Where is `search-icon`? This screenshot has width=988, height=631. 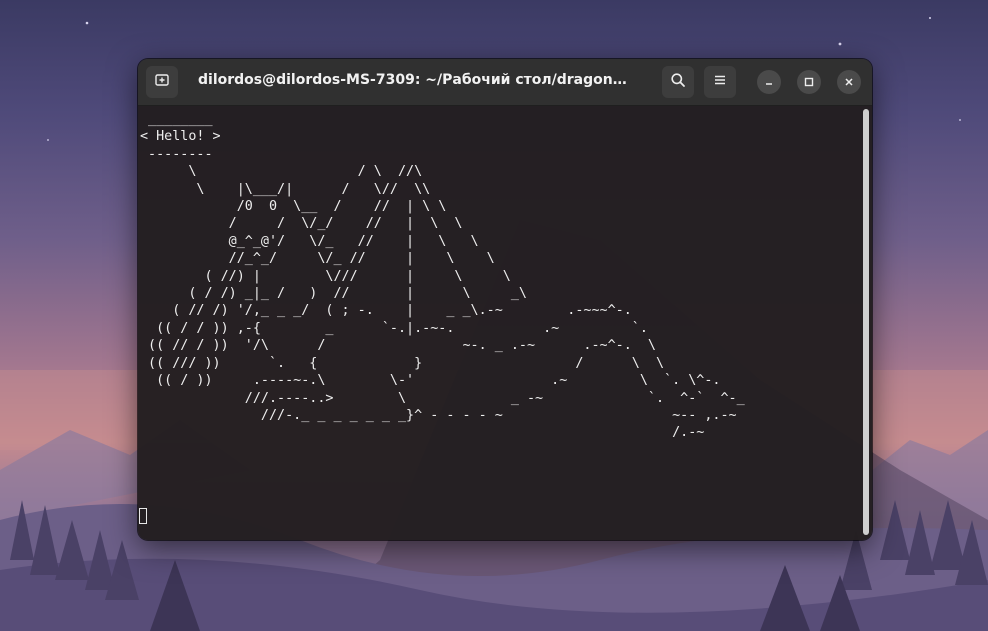
search-icon is located at coordinates (678, 82).